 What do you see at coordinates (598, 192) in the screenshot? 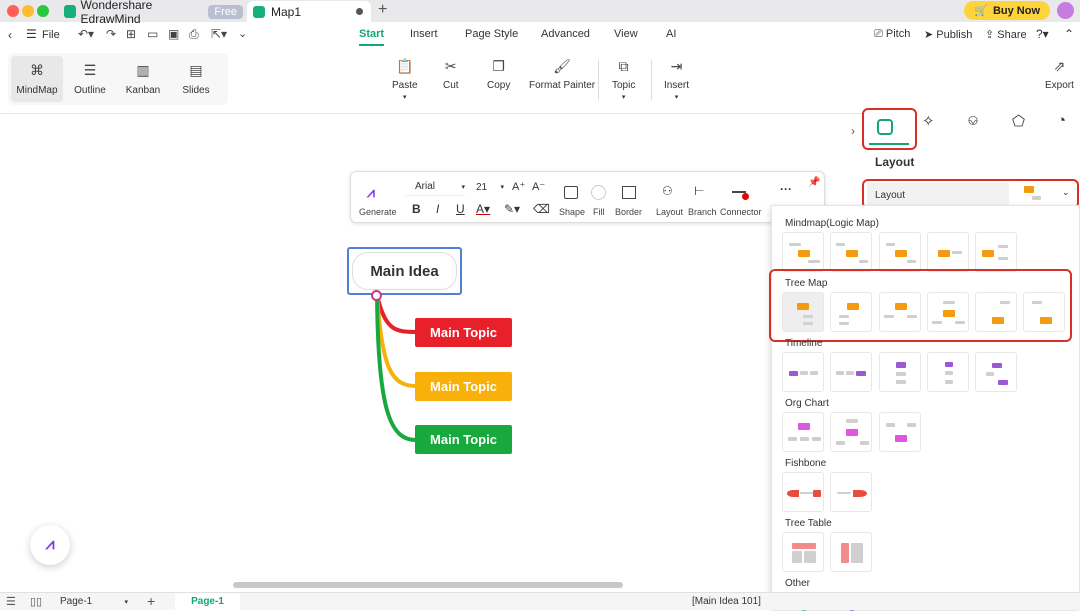
I see `fill-icon` at bounding box center [598, 192].